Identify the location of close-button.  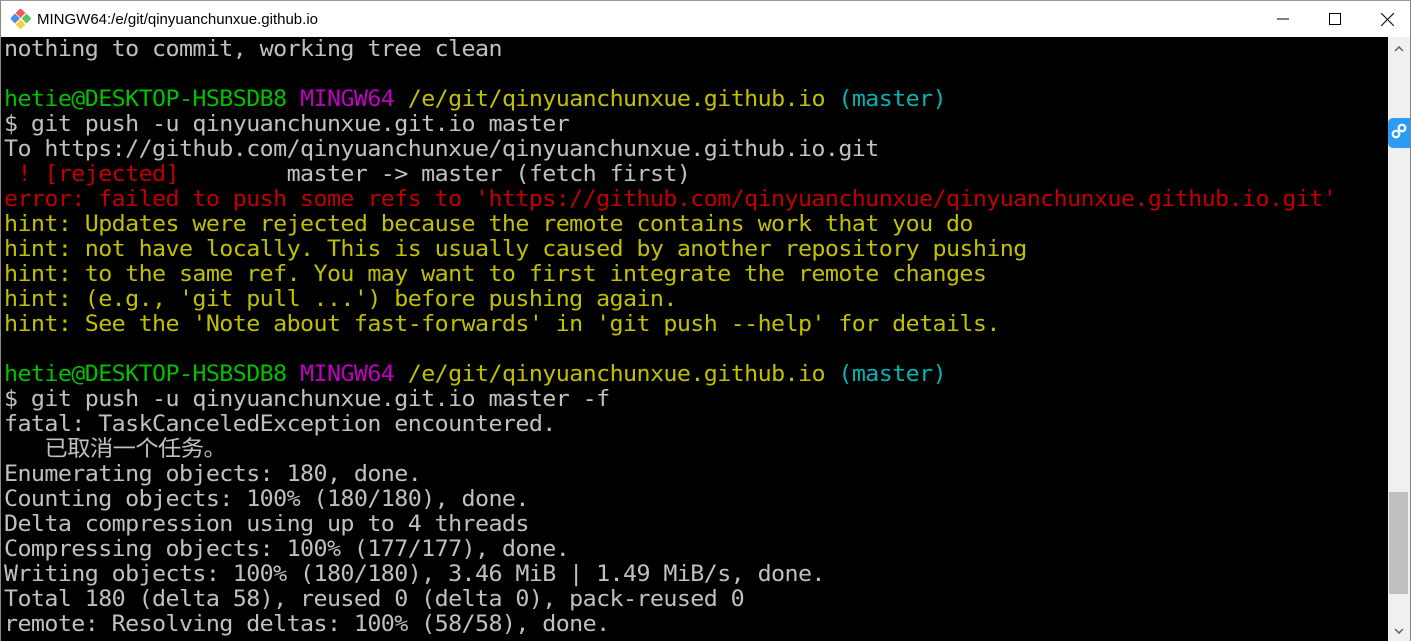
(1387, 19).